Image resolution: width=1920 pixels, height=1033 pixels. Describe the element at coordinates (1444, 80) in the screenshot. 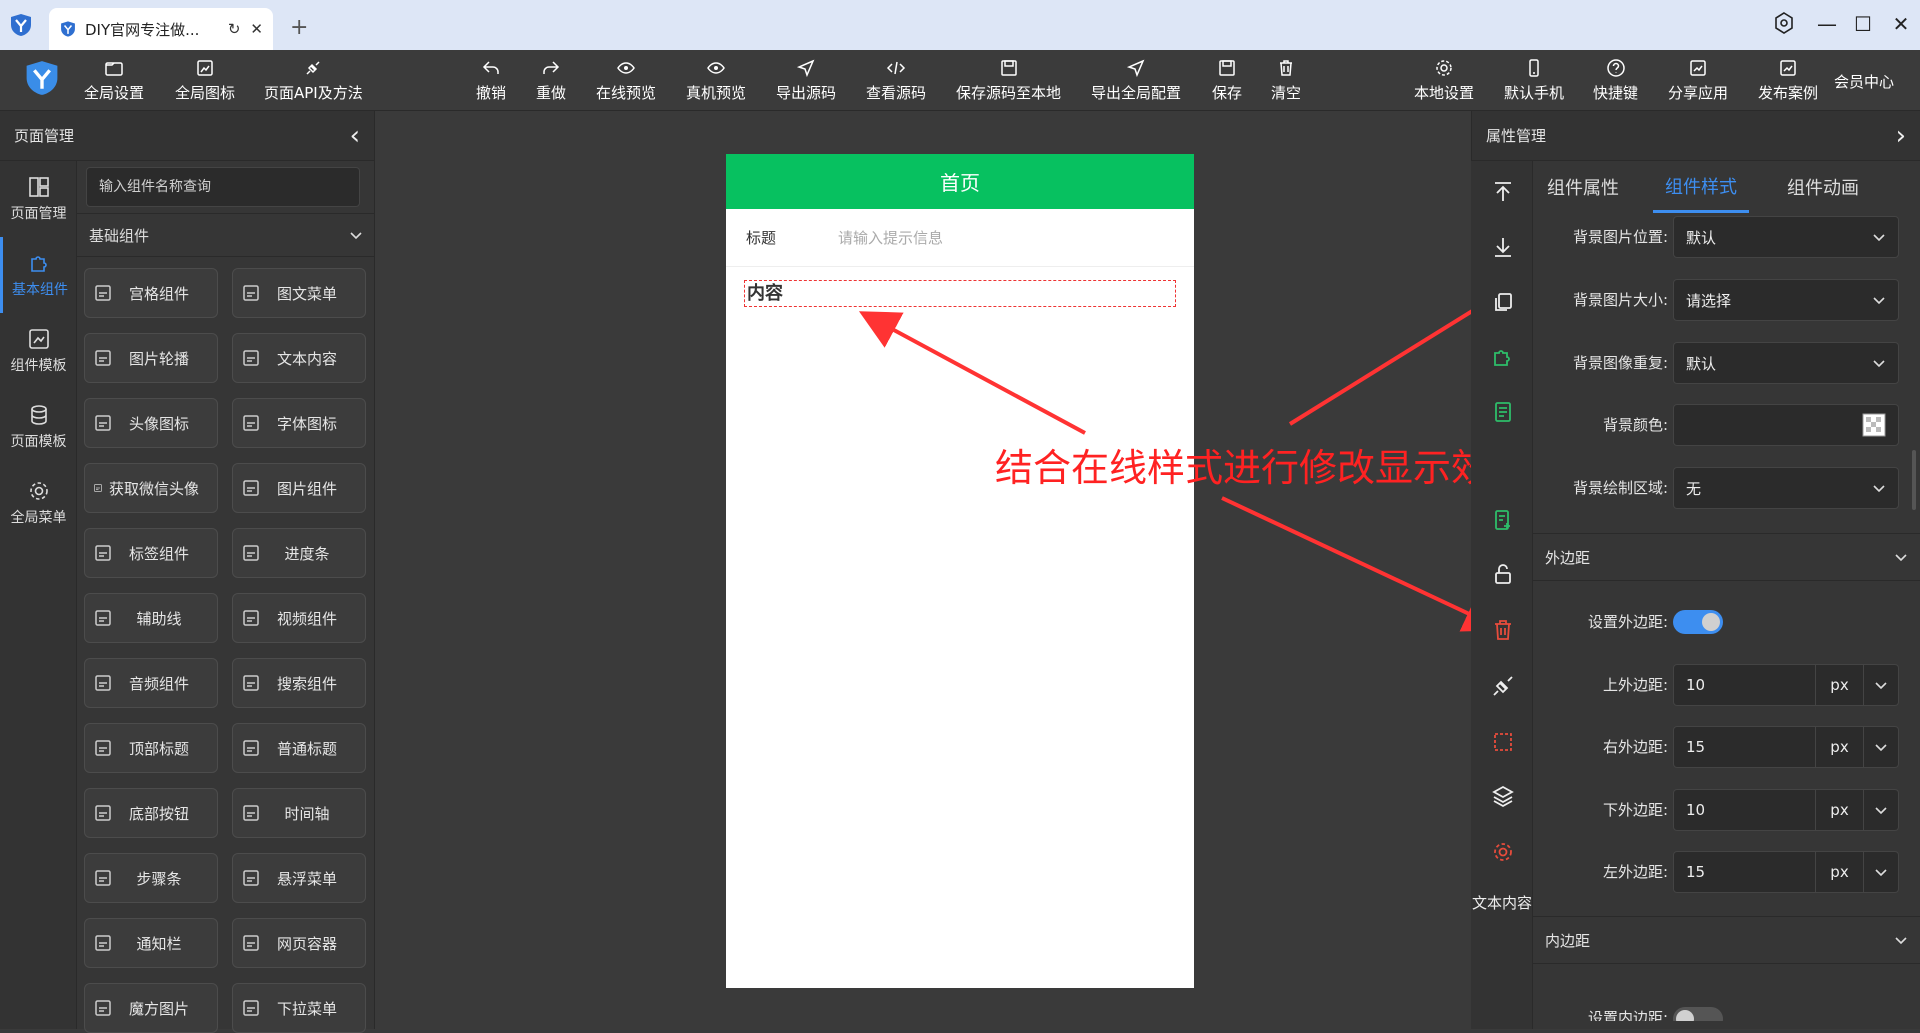

I see `local-settings-button: 本地设置` at that location.